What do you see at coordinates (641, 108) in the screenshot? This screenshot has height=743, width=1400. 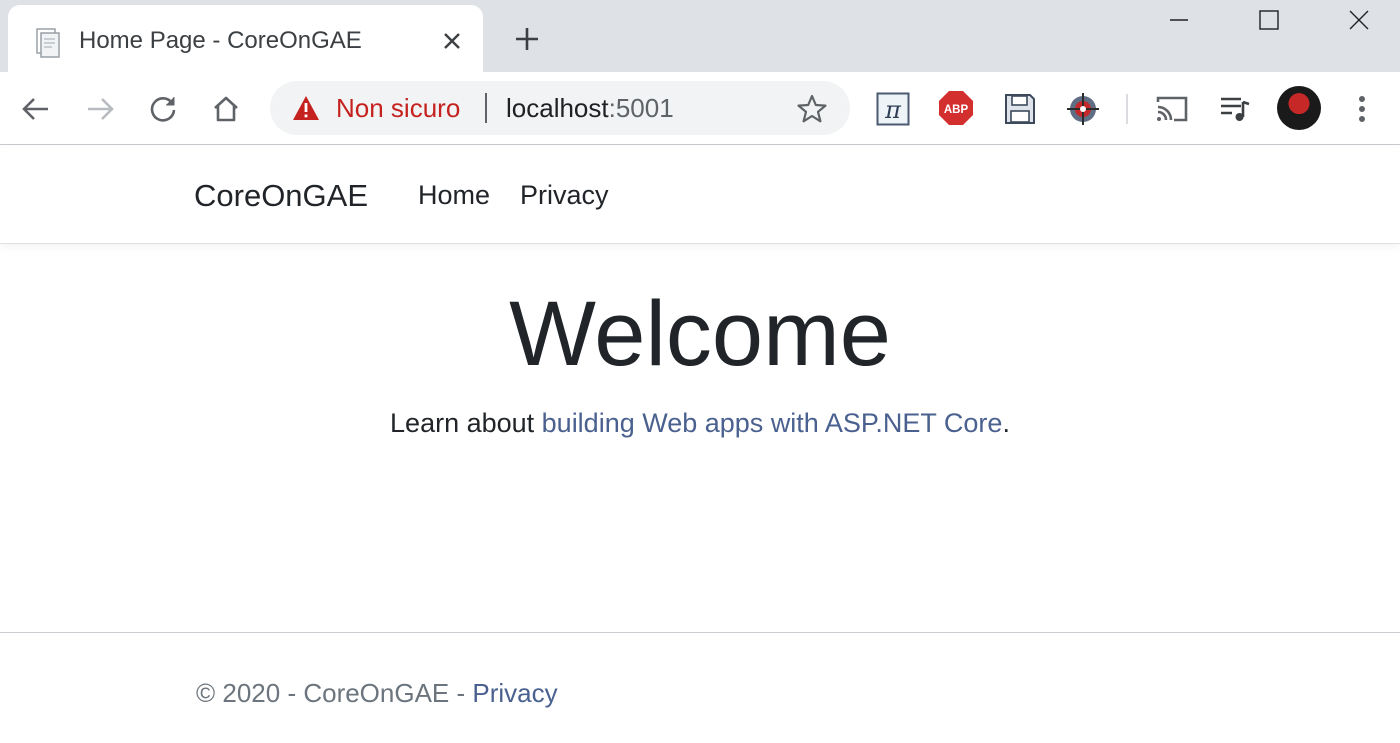 I see `url-port: :5001` at bounding box center [641, 108].